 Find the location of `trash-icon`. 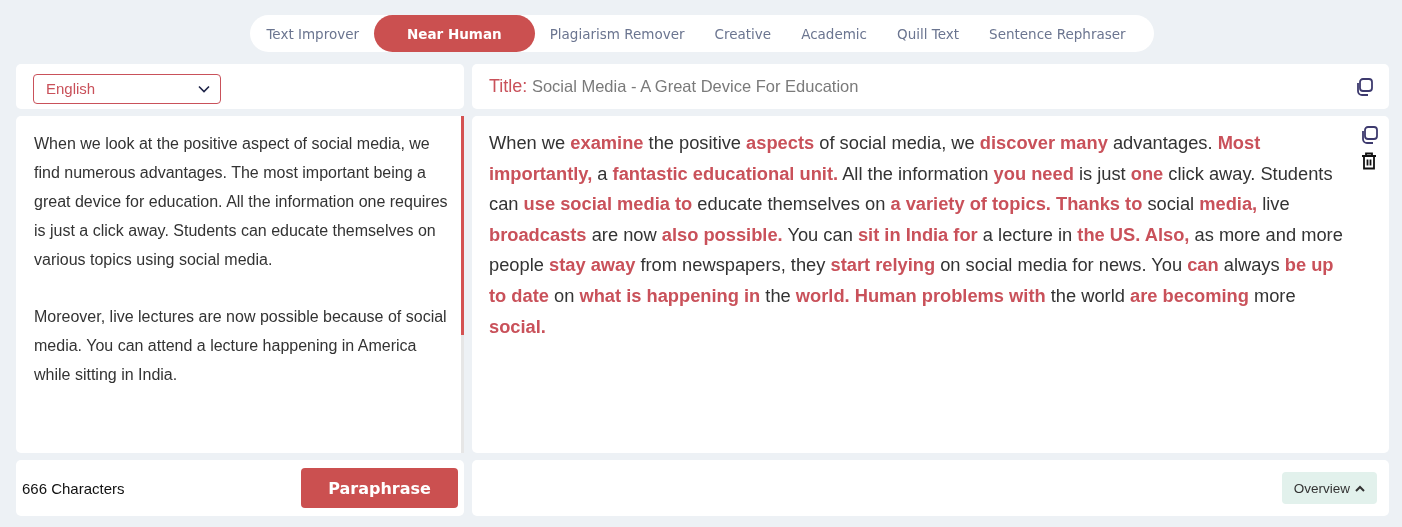

trash-icon is located at coordinates (1369, 161).